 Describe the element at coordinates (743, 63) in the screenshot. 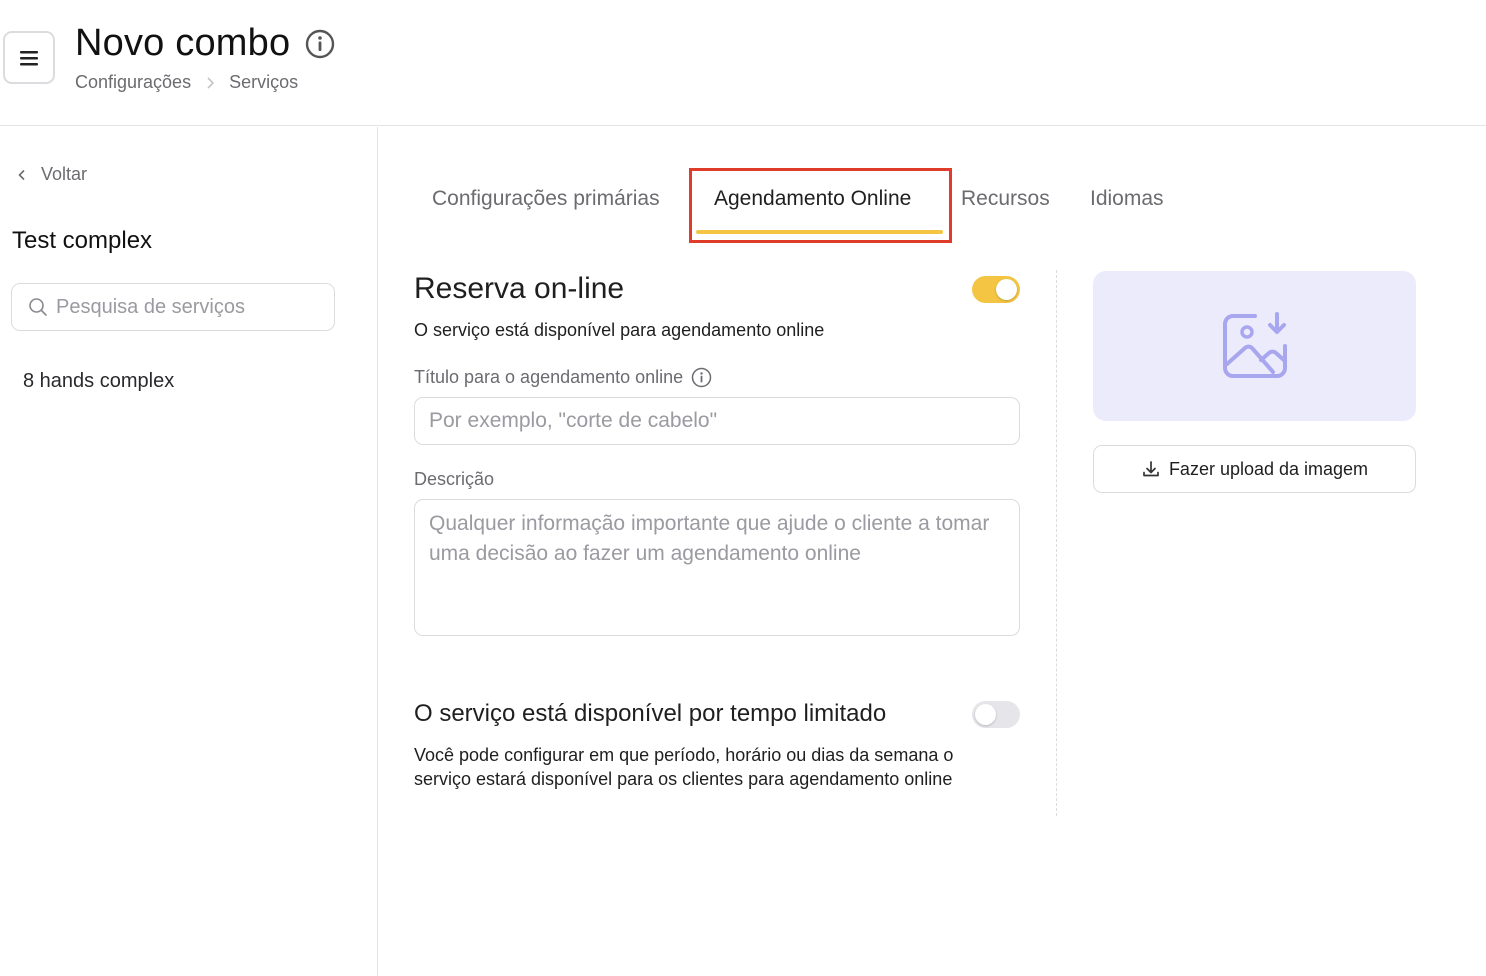

I see `page-header: Novo combo Configurações Serviços` at that location.